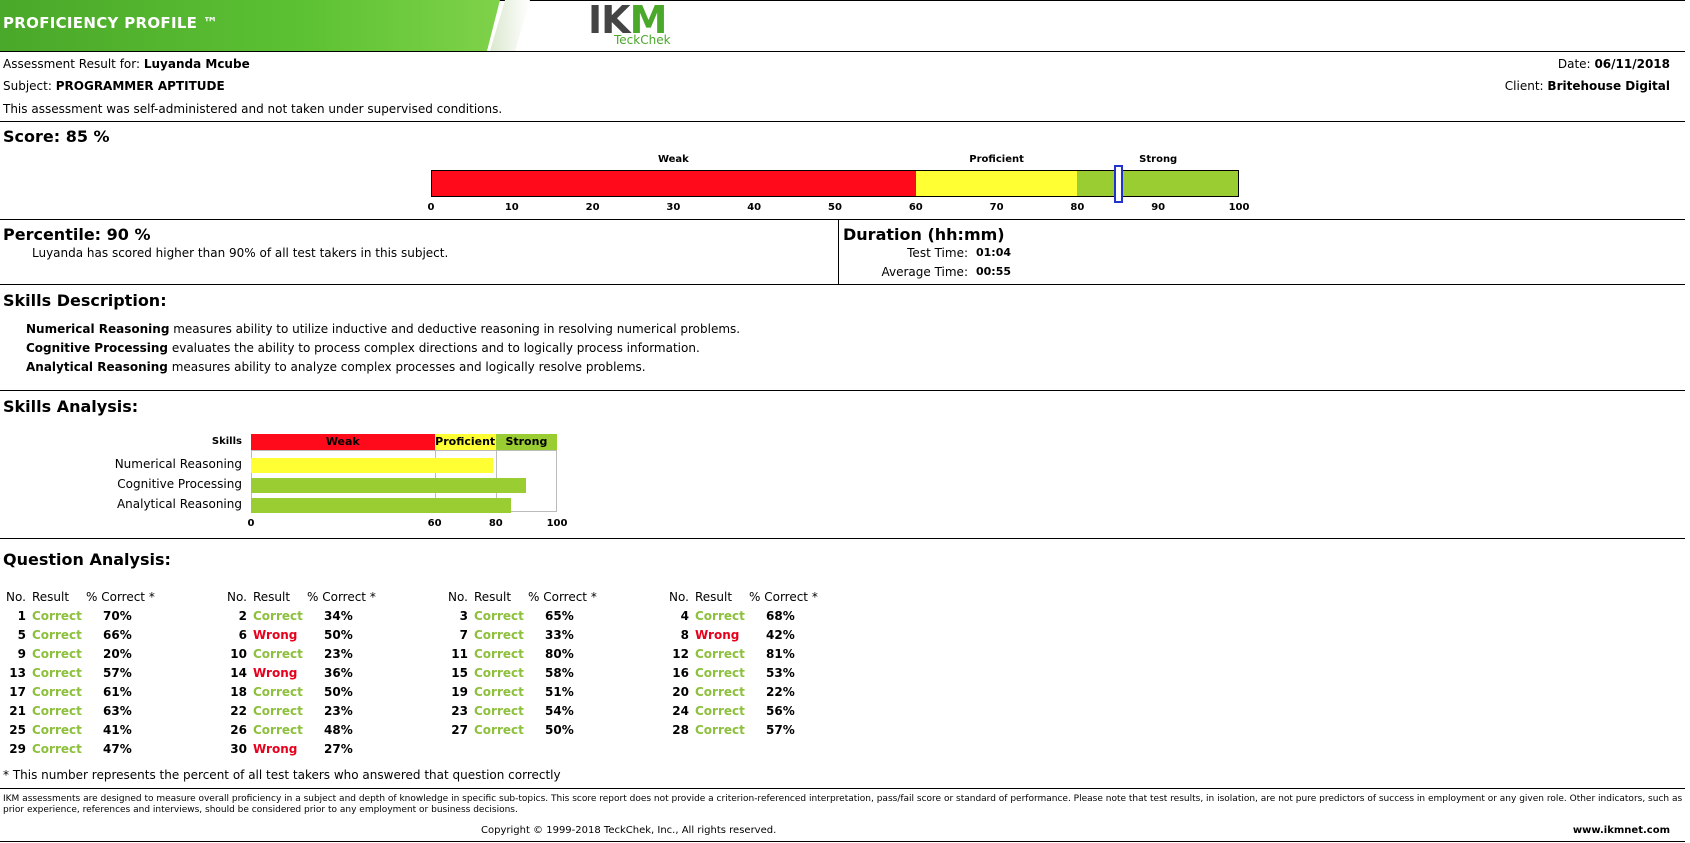  I want to click on skills-header-label: Skills, so click(226, 441).